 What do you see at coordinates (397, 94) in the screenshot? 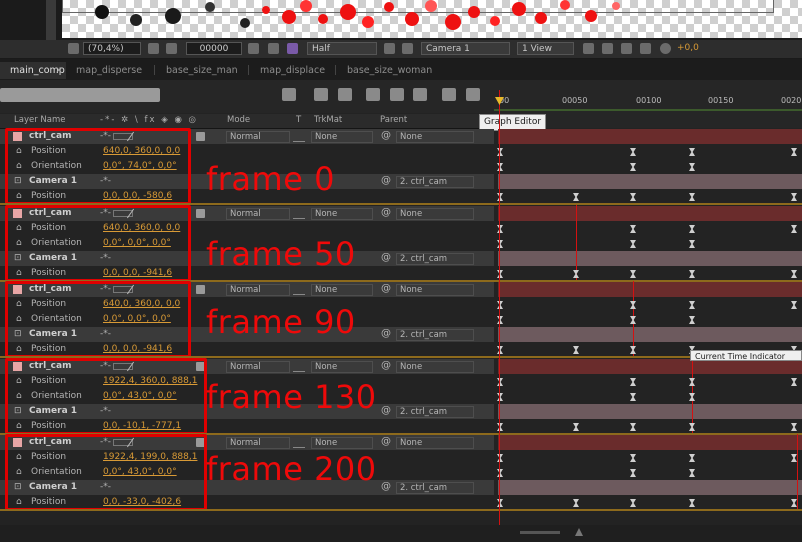
I see `frame-blending-icon` at bounding box center [397, 94].